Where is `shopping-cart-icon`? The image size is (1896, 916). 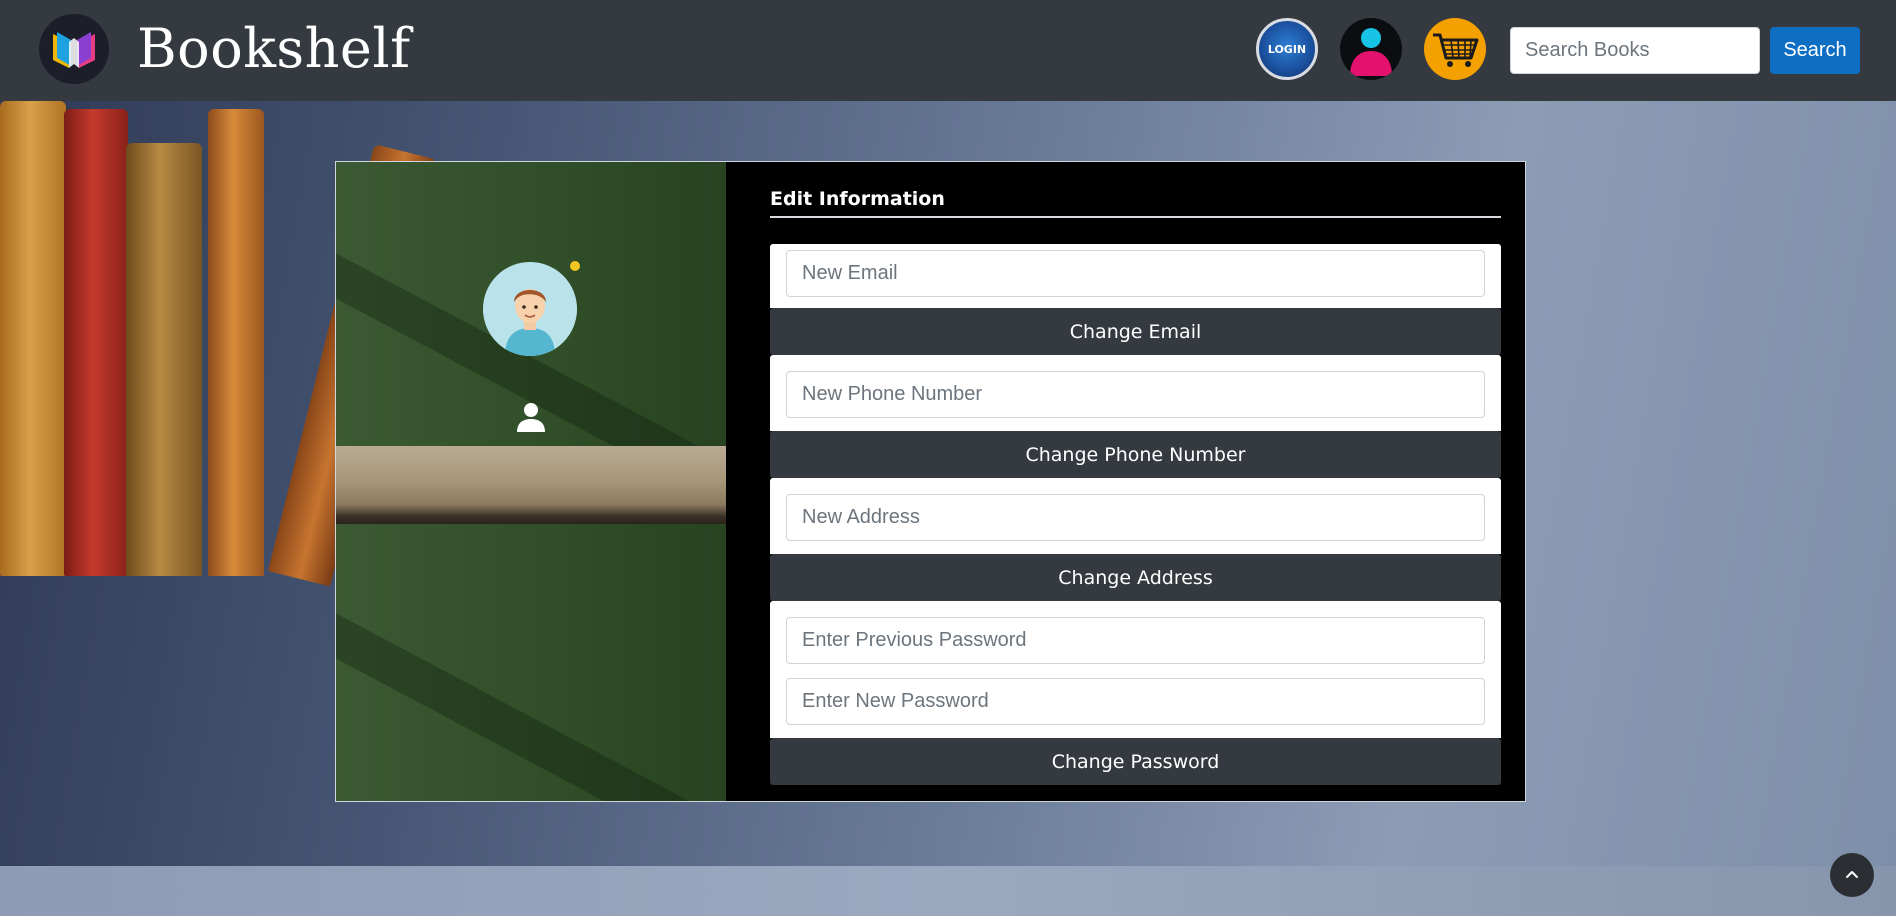 shopping-cart-icon is located at coordinates (1455, 49).